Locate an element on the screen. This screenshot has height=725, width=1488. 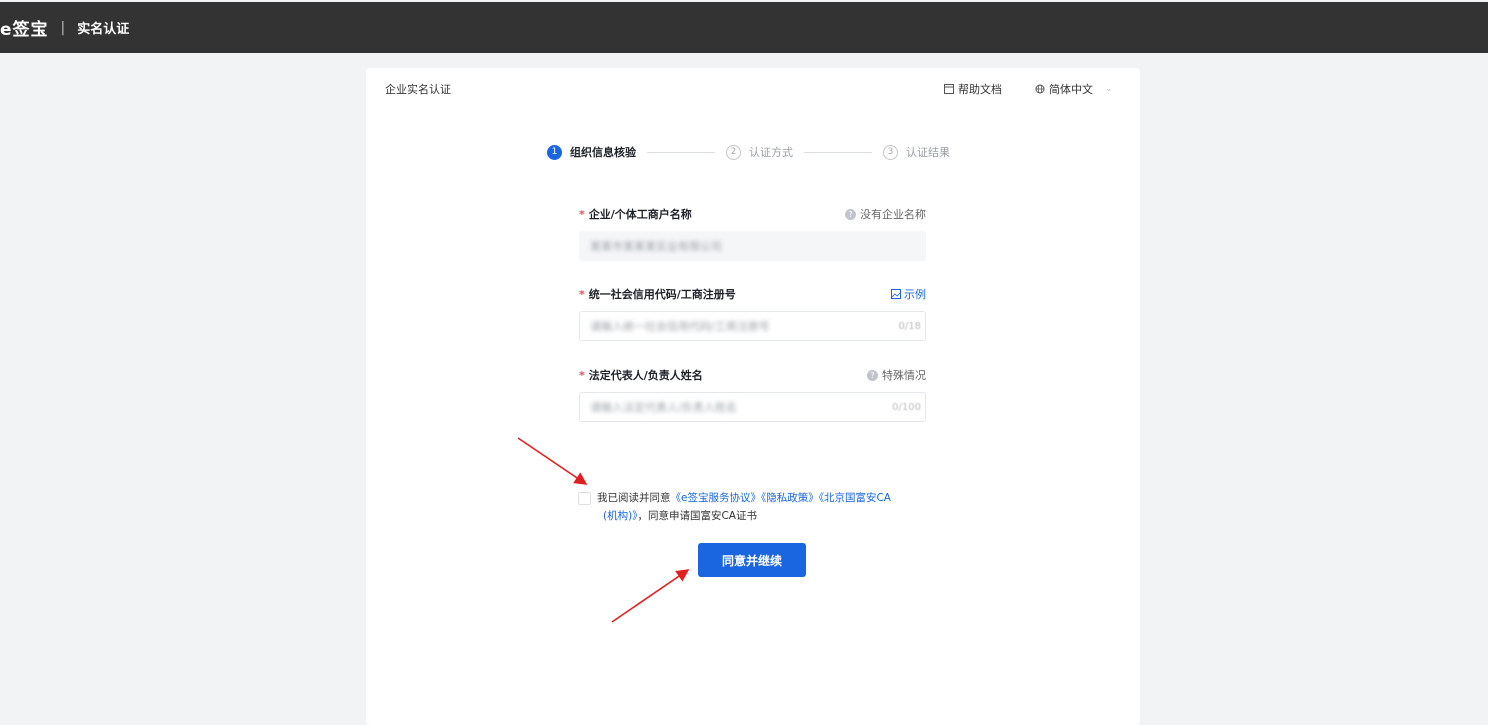
language-select: 简体中文 ⌄ is located at coordinates (1074, 89).